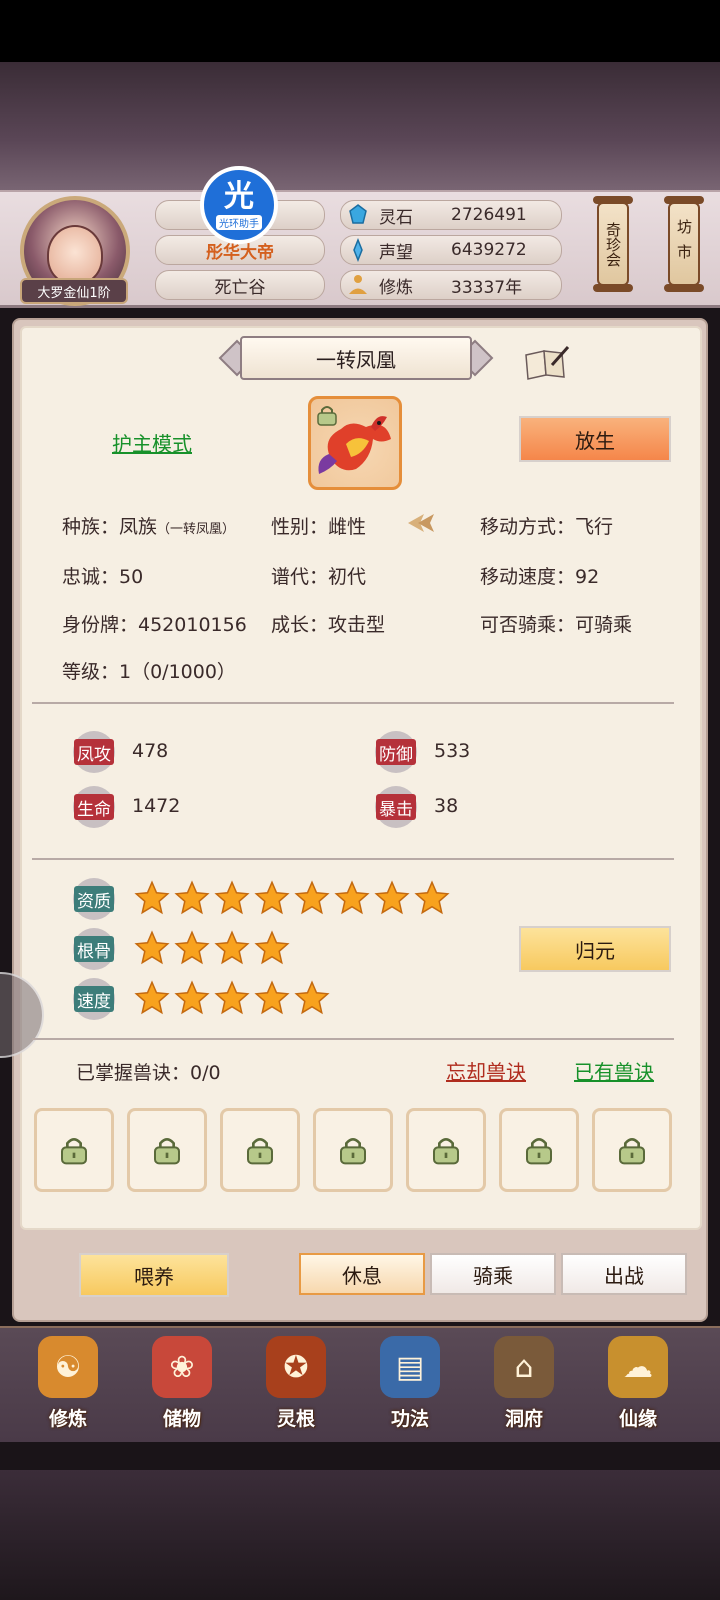 The image size is (720, 1600). Describe the element at coordinates (74, 291) in the screenshot. I see `rank-tag: 大罗金仙1阶` at that location.